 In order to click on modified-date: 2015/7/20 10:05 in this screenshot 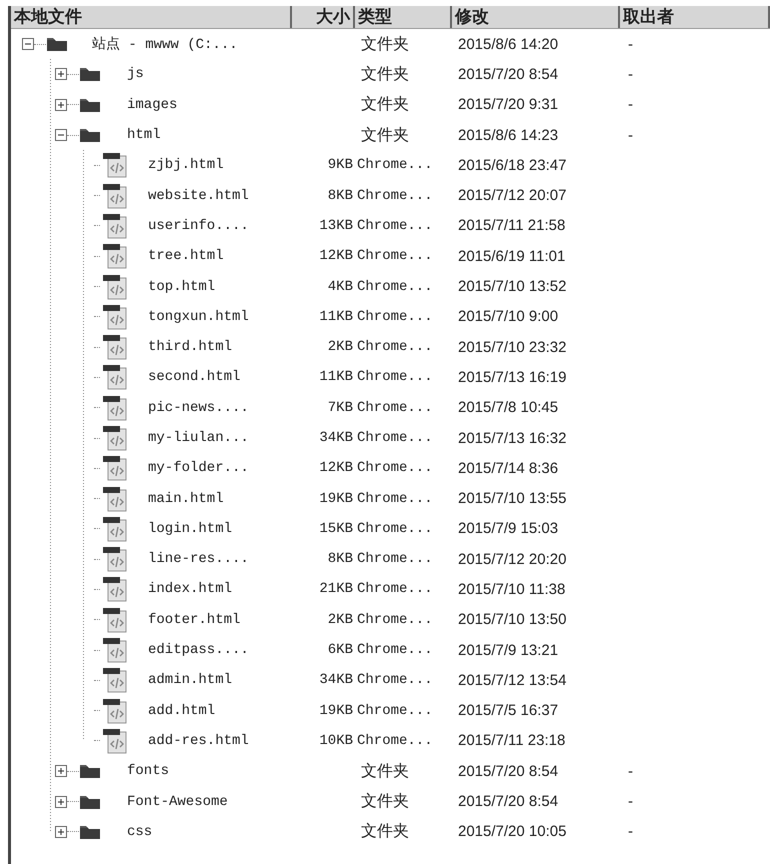, I will do `click(512, 831)`.